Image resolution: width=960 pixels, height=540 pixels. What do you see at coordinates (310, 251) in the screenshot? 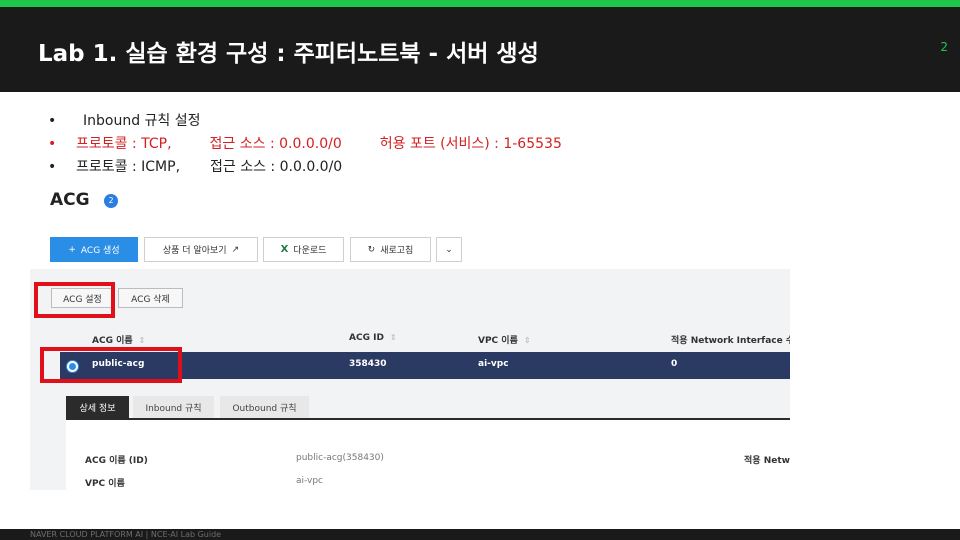
I see `download-label: 다운로드` at bounding box center [310, 251].